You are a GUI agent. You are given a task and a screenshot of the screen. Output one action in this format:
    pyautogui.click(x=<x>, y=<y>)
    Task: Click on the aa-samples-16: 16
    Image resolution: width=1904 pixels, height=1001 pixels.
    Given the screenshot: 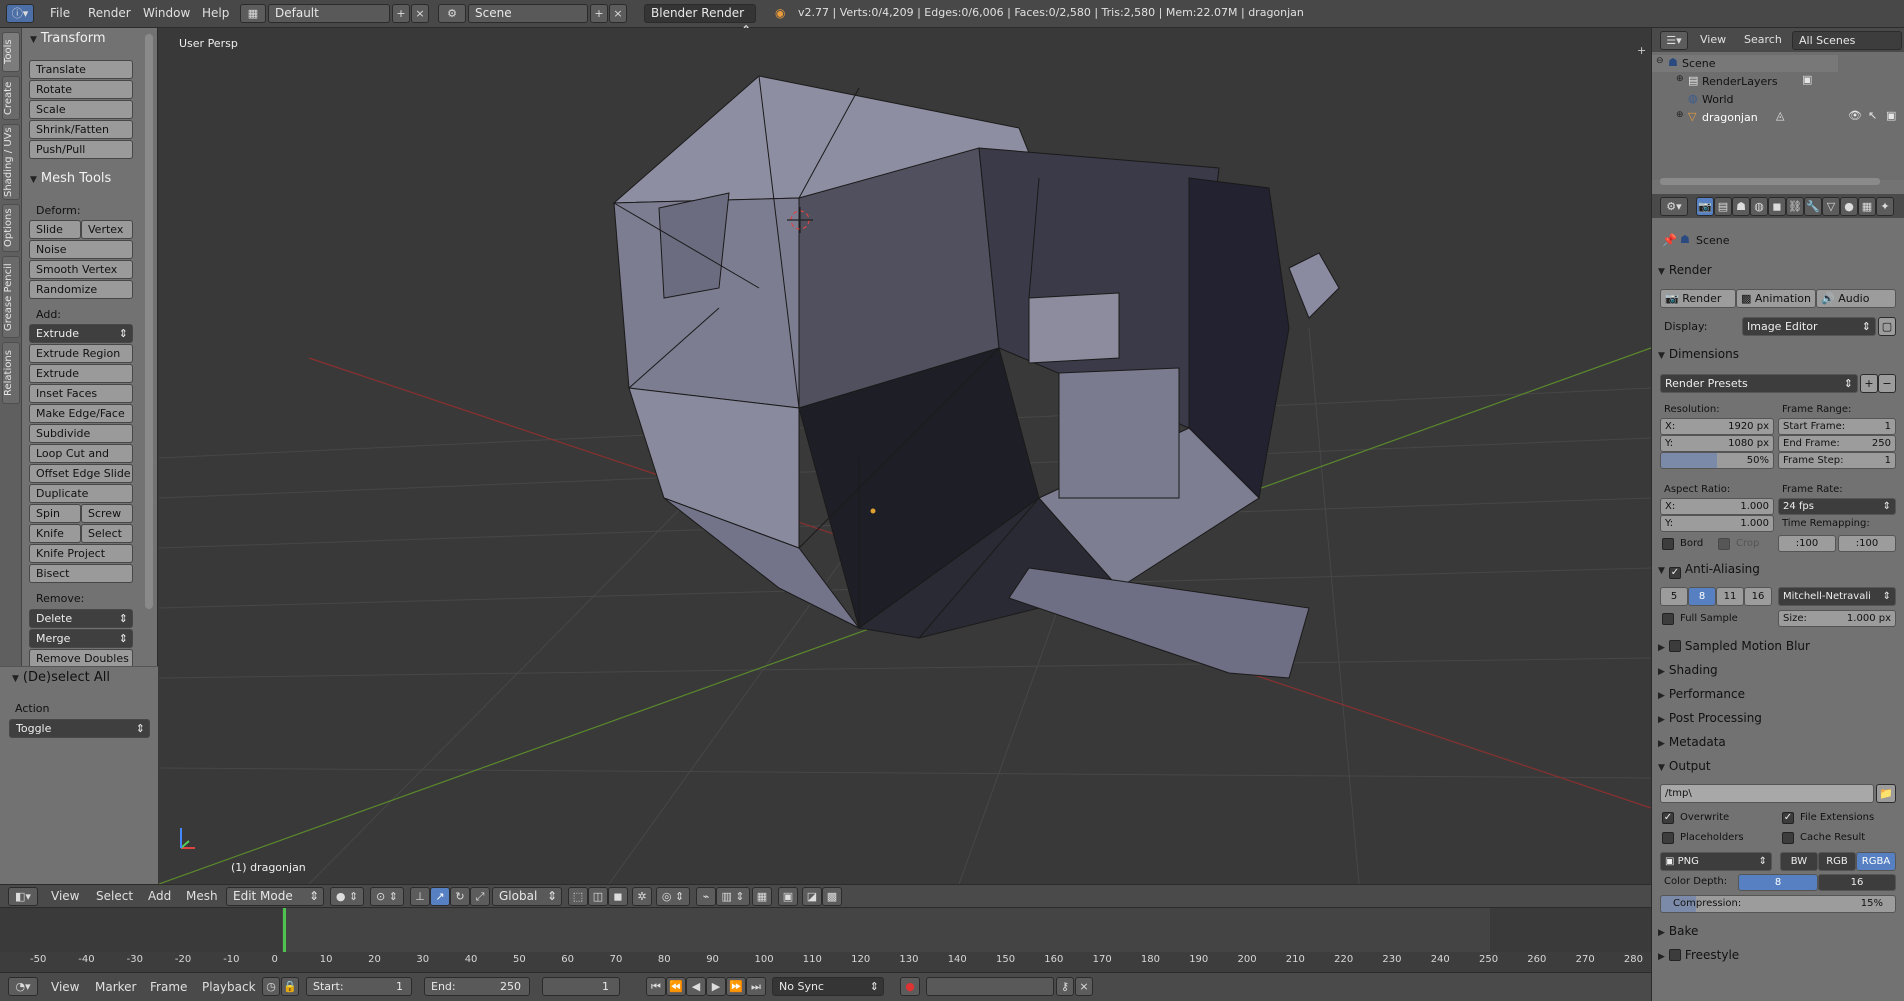 What is the action you would take?
    pyautogui.click(x=1758, y=596)
    